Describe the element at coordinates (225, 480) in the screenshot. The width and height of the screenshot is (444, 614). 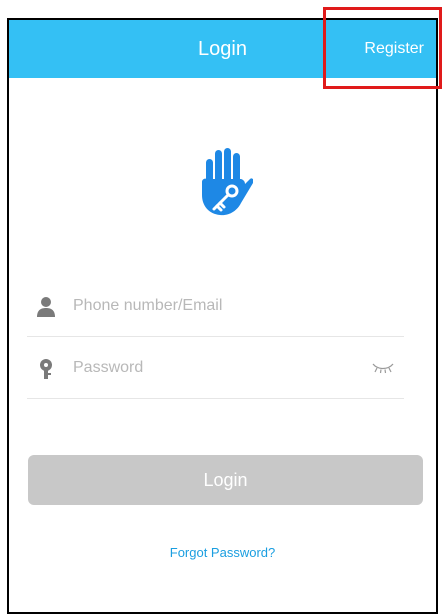
I see `login-button: Login` at that location.